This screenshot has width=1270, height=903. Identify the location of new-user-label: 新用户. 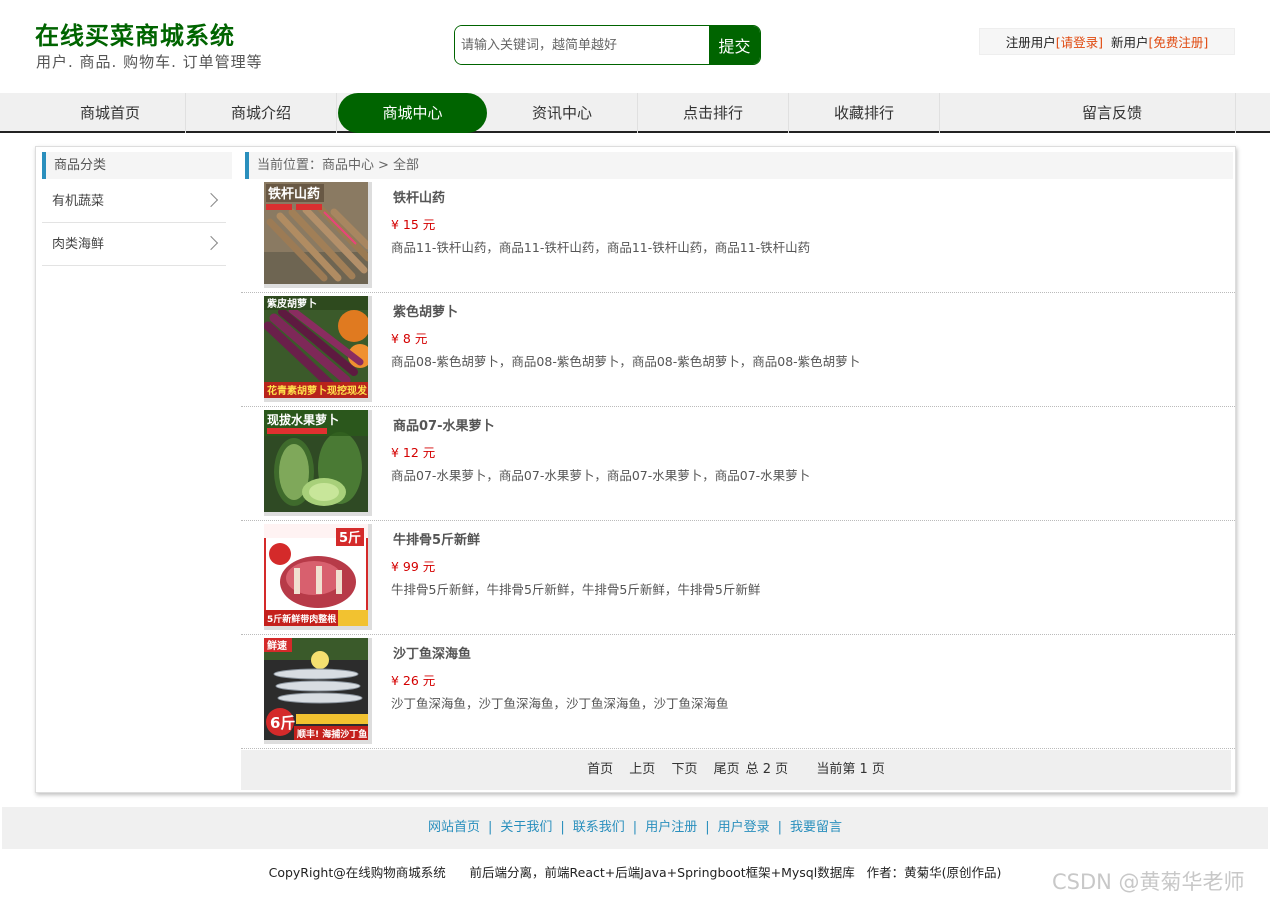
(1130, 42).